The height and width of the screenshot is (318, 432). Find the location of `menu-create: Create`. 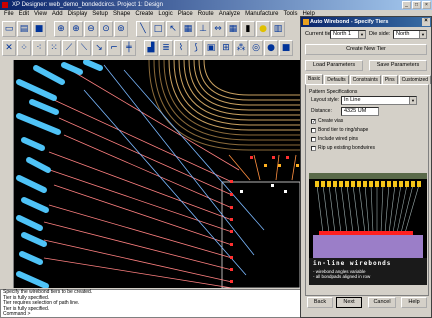

menu-create: Create is located at coordinates (144, 14).